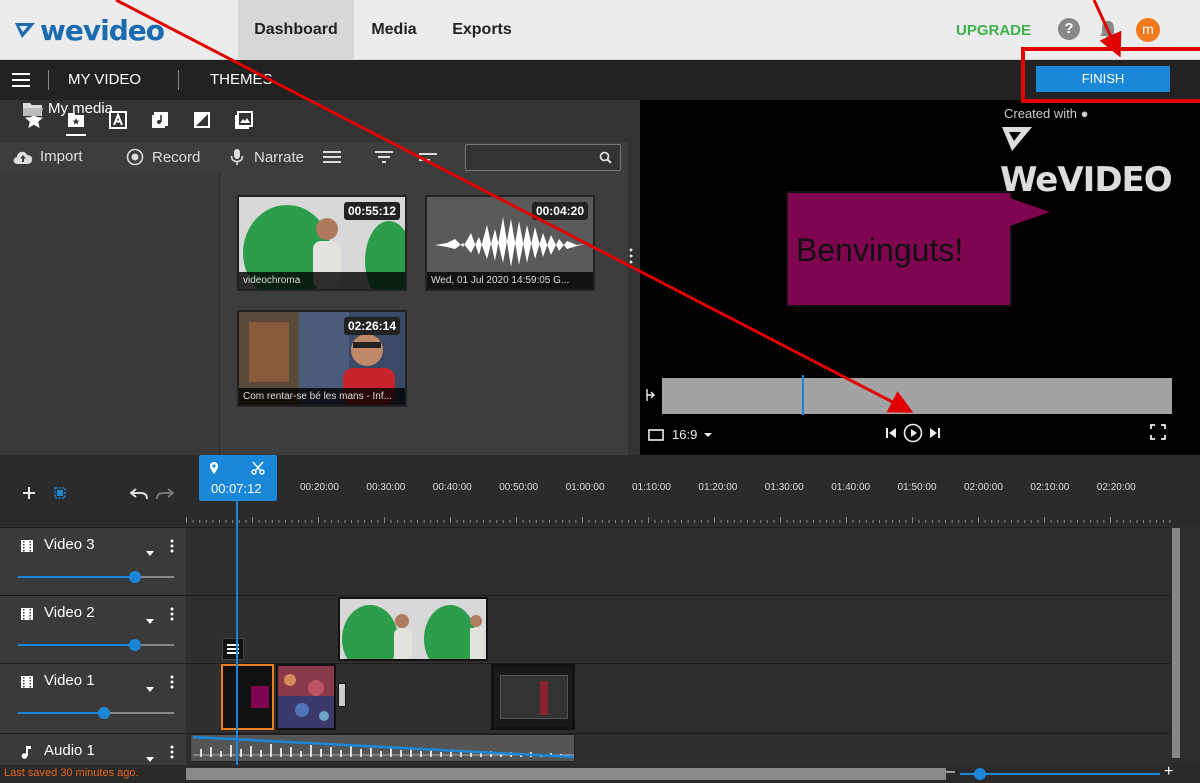 The width and height of the screenshot is (1200, 783). Describe the element at coordinates (33, 109) in the screenshot. I see `folder-icon` at that location.